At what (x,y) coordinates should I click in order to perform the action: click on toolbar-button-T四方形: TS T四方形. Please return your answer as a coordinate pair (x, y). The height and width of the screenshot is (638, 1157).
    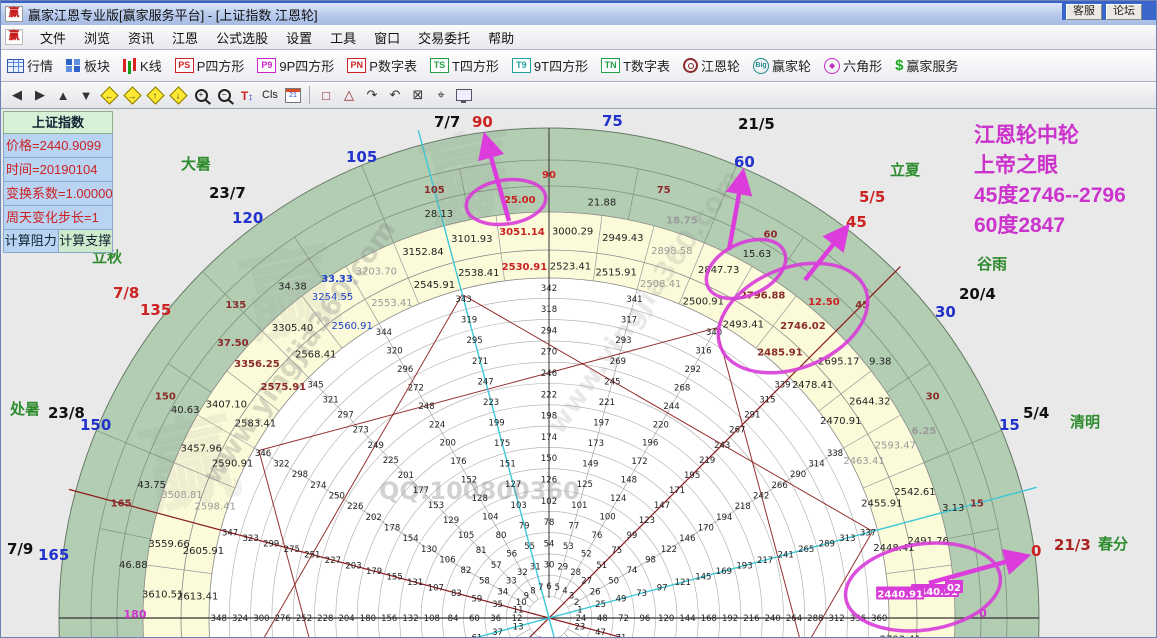
    Looking at the image, I should click on (464, 65).